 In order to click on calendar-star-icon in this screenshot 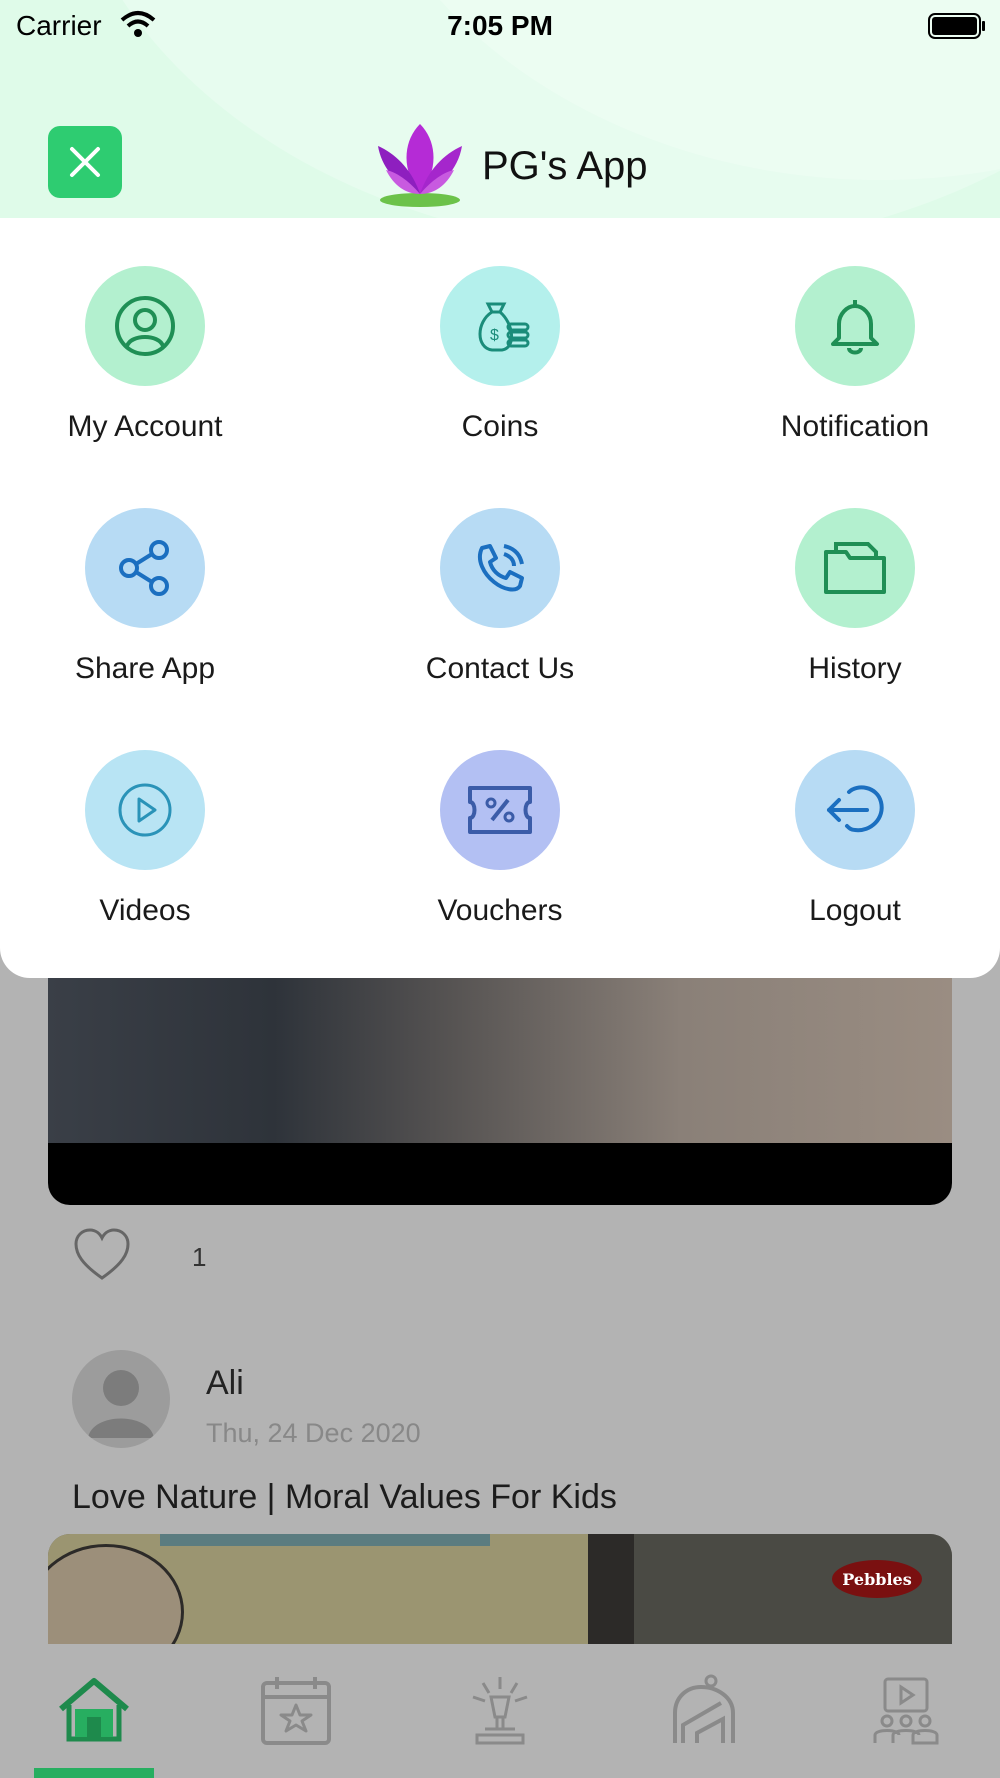, I will do `click(296, 1711)`.